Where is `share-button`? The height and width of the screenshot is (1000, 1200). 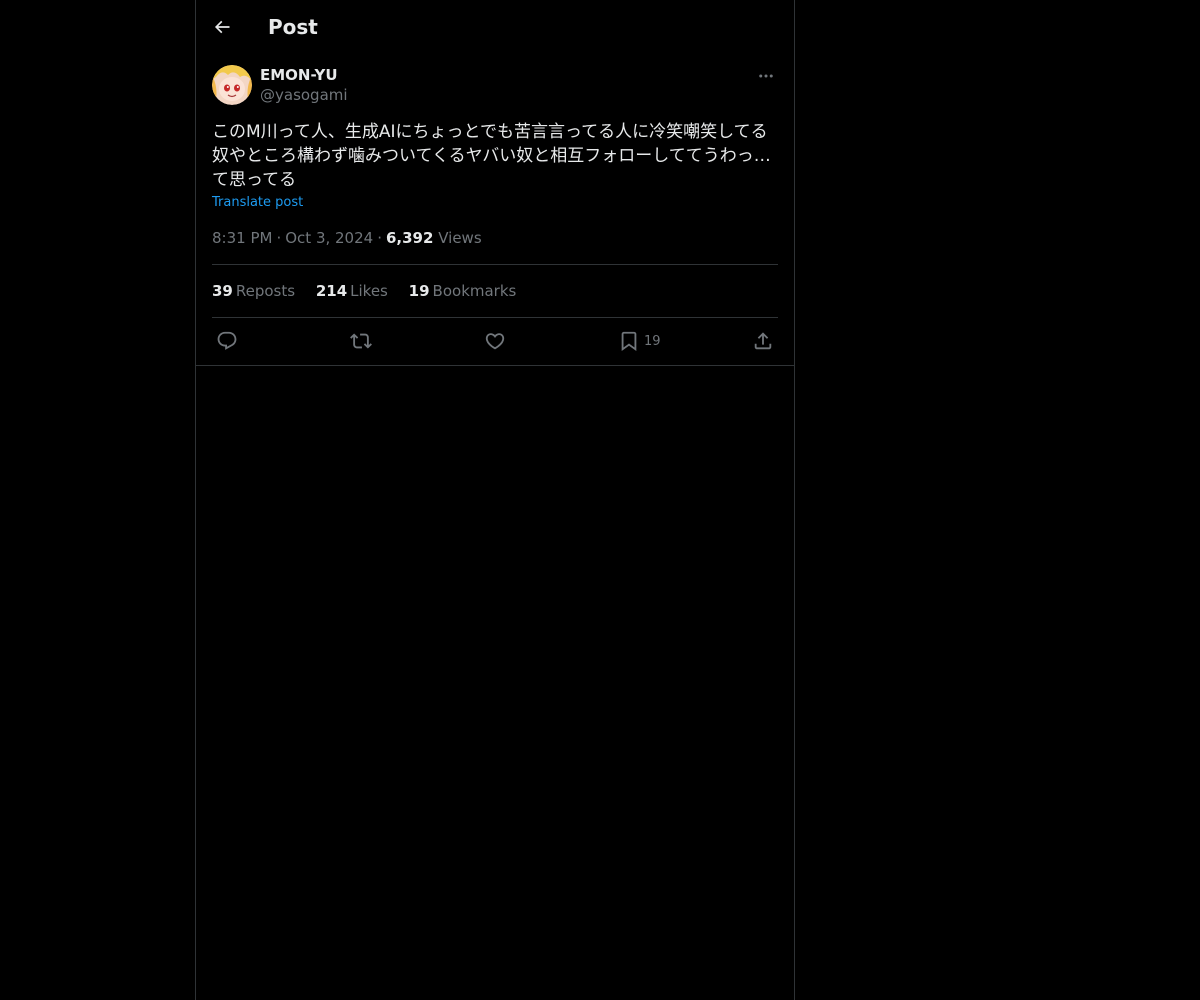 share-button is located at coordinates (763, 341).